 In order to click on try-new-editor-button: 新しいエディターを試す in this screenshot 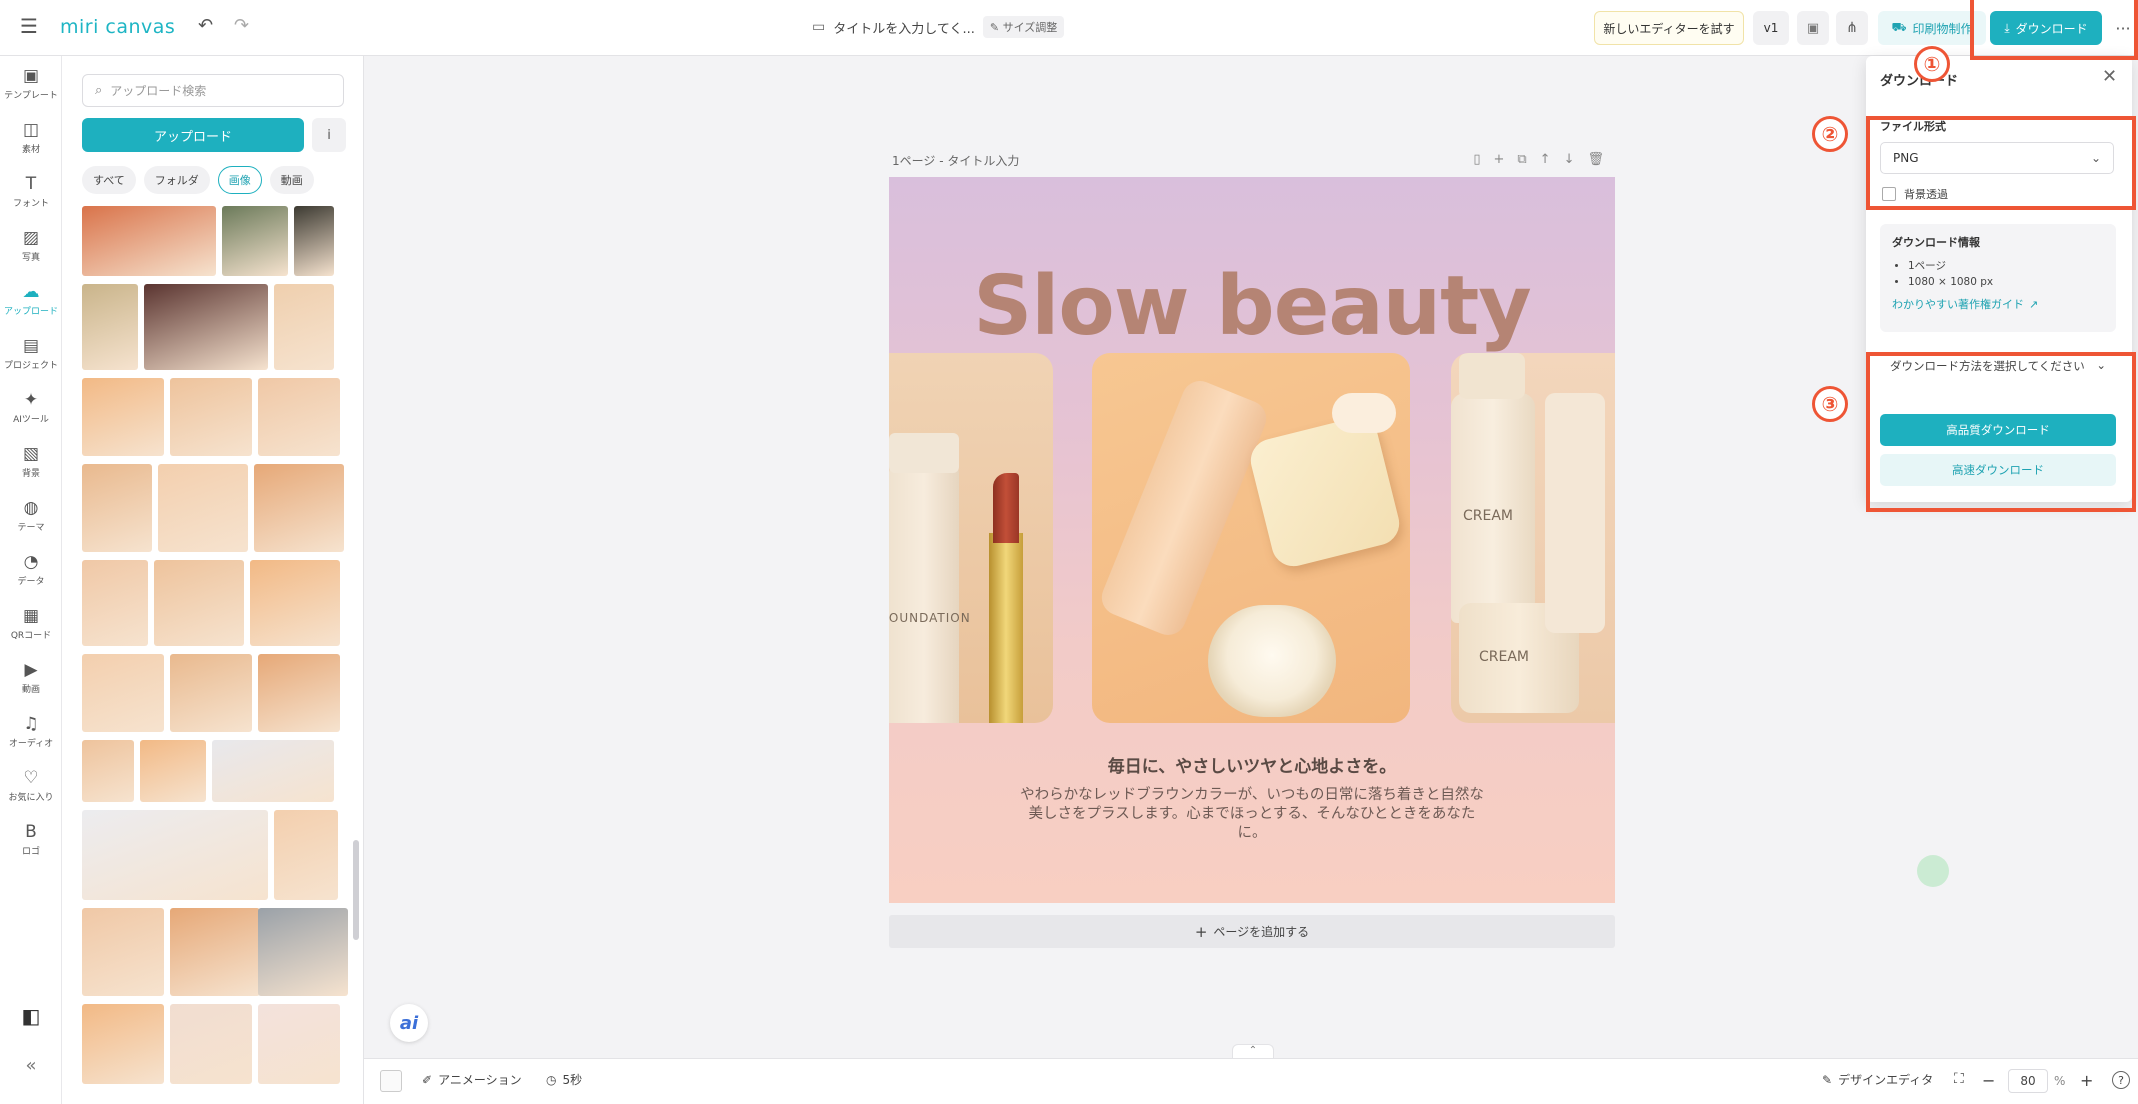, I will do `click(1669, 28)`.